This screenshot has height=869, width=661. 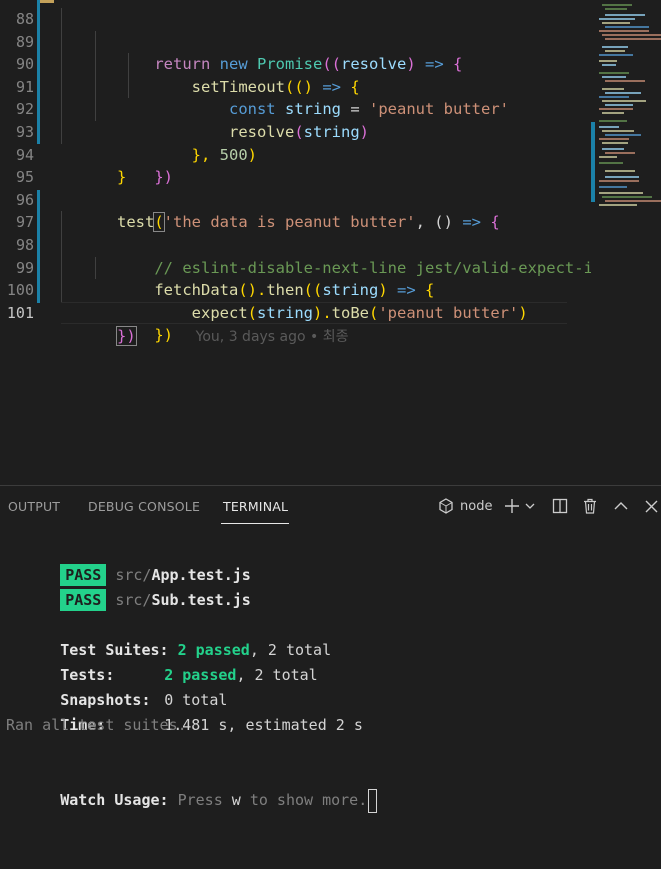 What do you see at coordinates (24, 86) in the screenshot?
I see `line-number: 91` at bounding box center [24, 86].